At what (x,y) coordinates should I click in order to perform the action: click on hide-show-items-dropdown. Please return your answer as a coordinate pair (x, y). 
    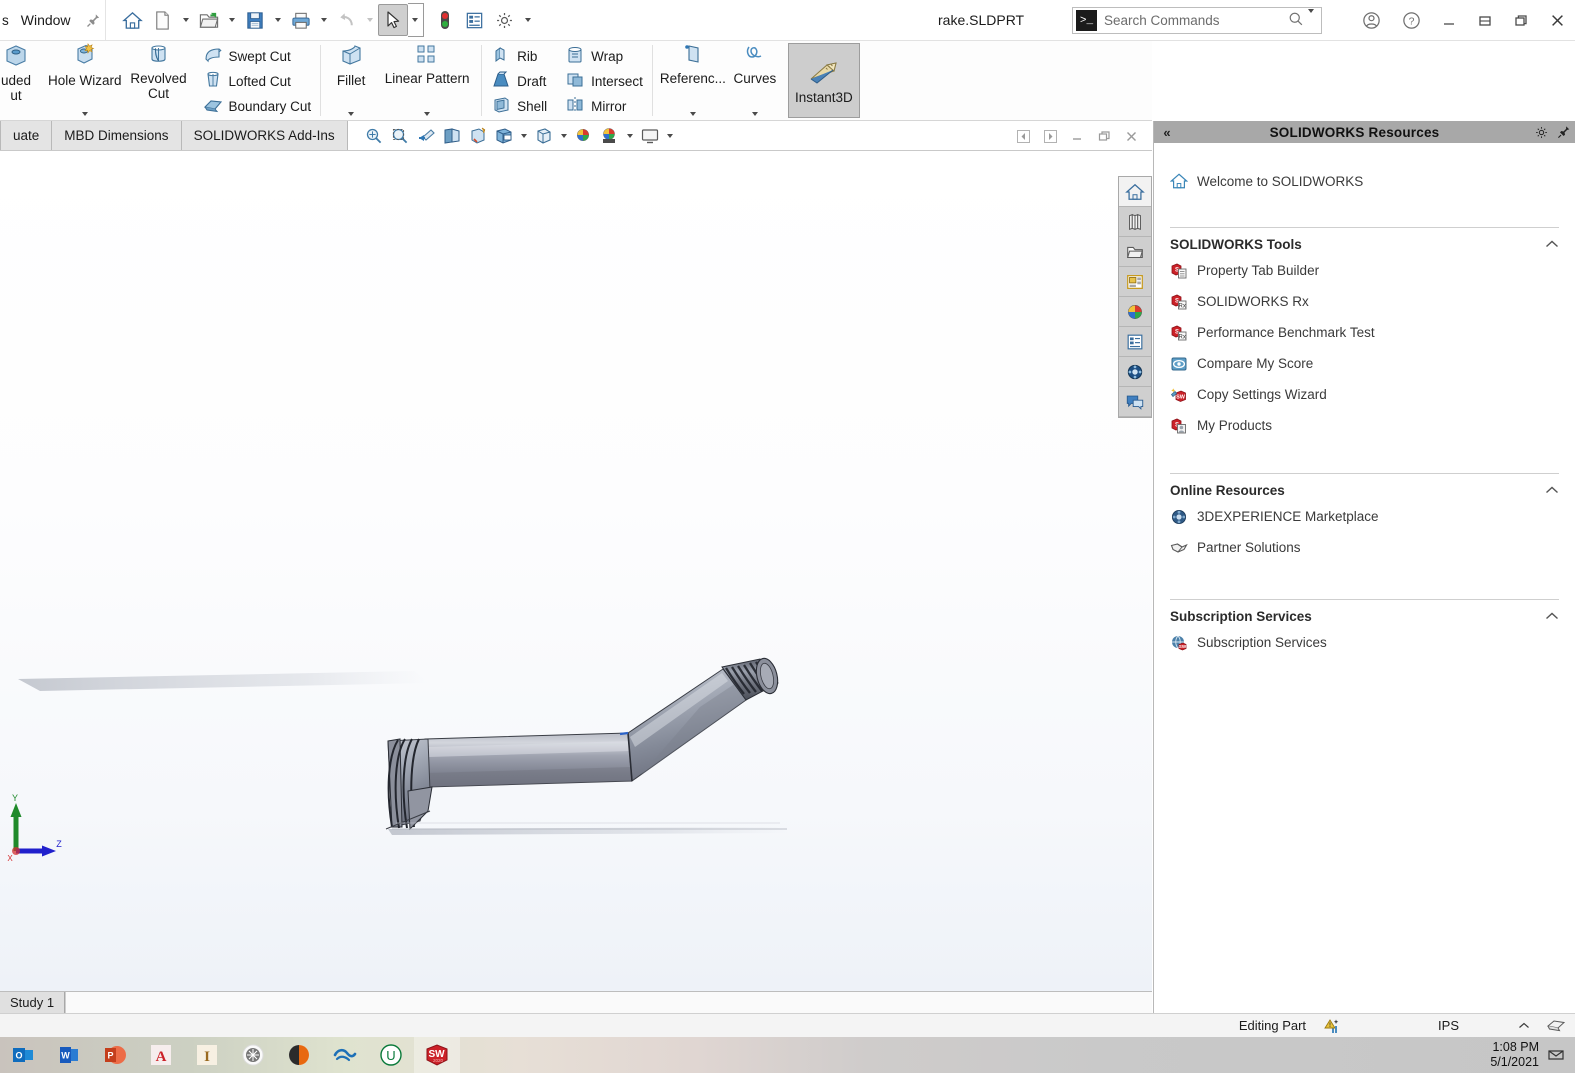
    Looking at the image, I should click on (564, 136).